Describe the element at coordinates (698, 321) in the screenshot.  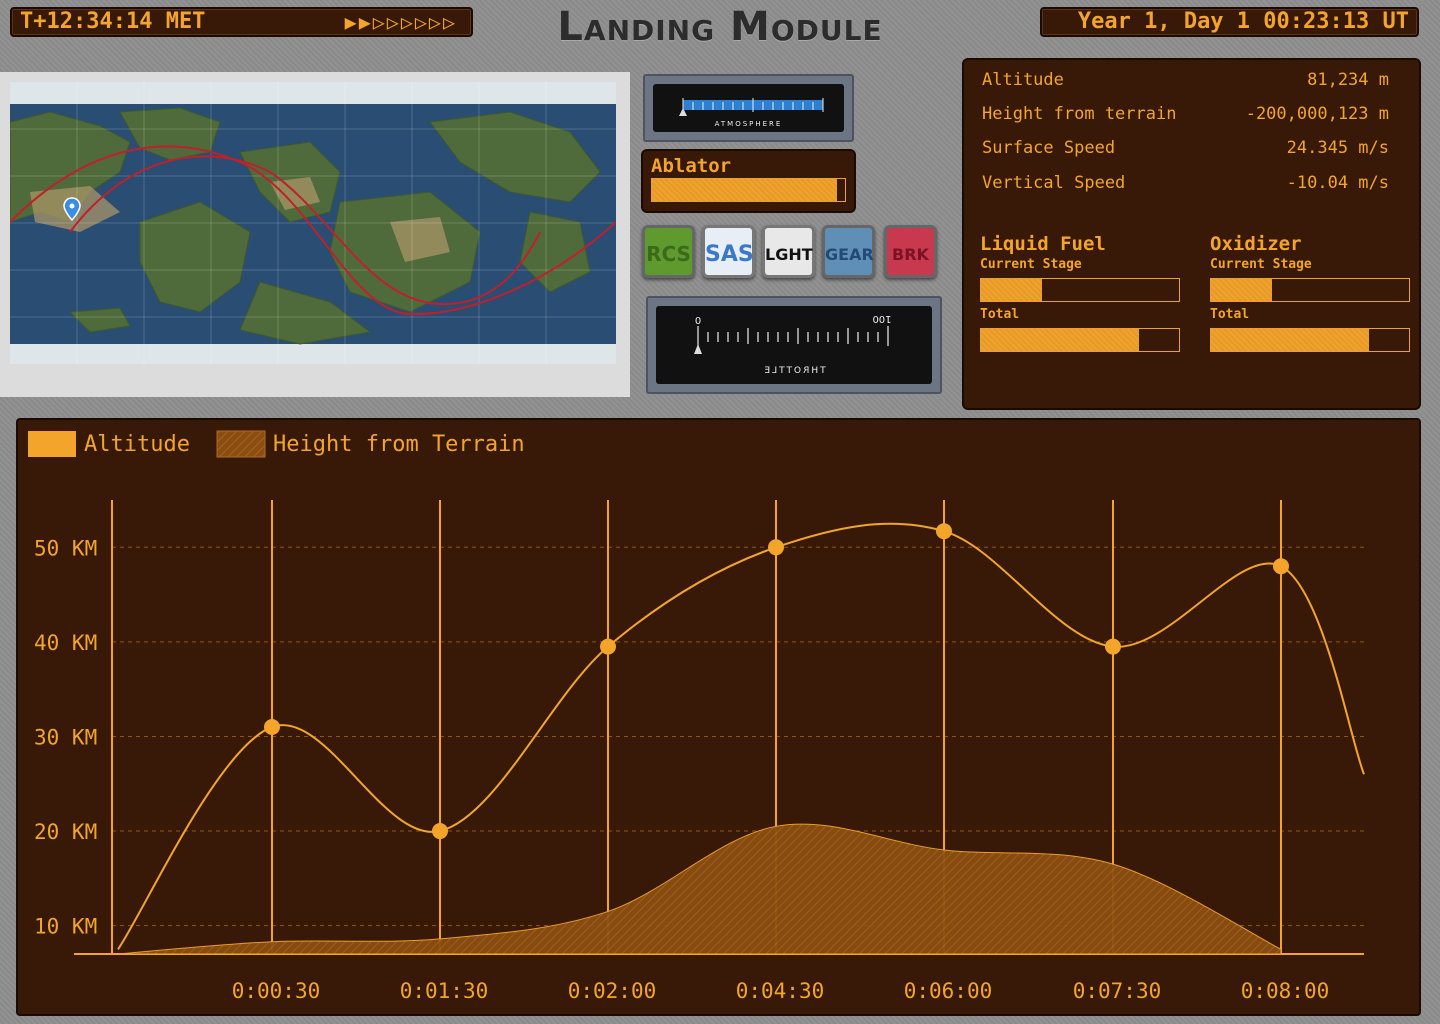
I see `throttle-min-label: 0` at that location.